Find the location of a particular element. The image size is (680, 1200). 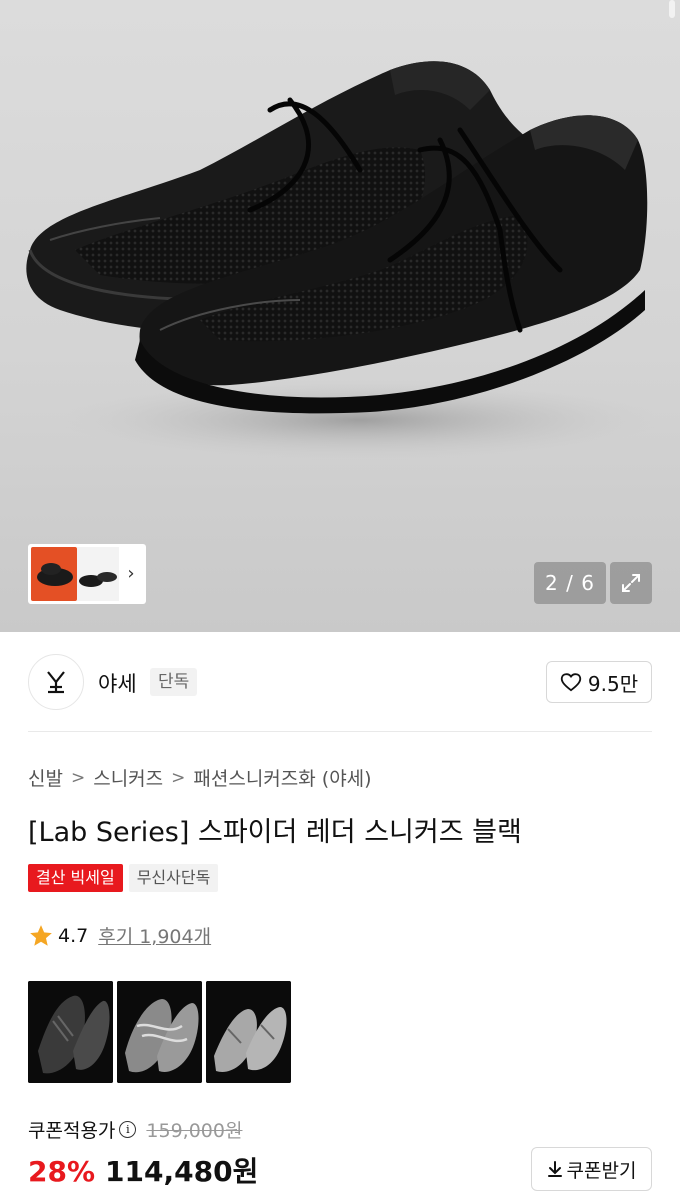

download-icon is located at coordinates (554, 1169).